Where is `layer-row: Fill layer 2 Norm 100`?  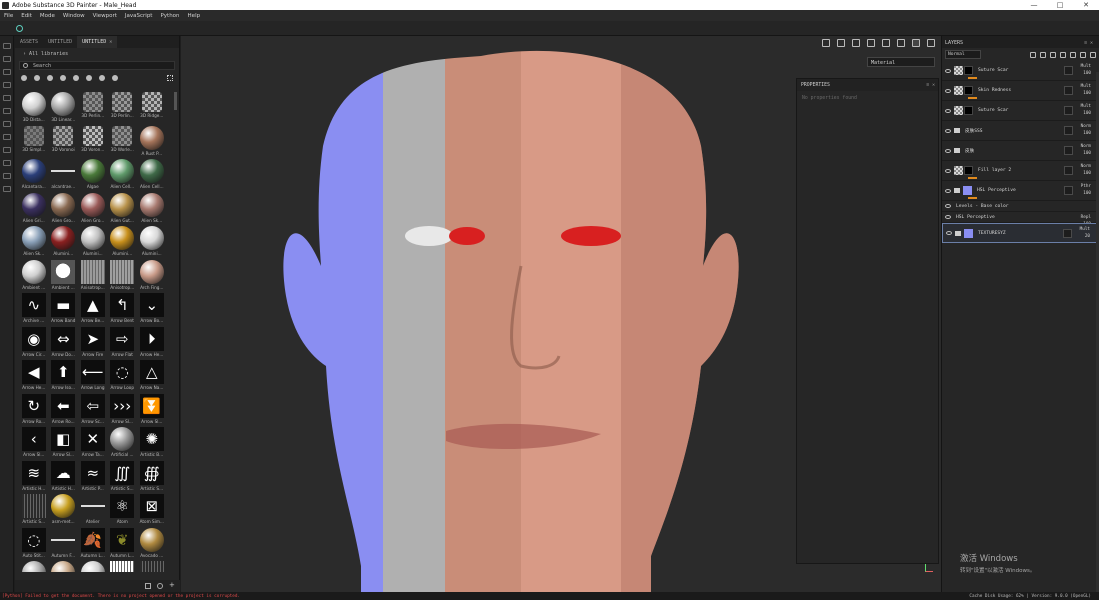
layer-row: Fill layer 2 Norm 100 is located at coordinates (1020, 171).